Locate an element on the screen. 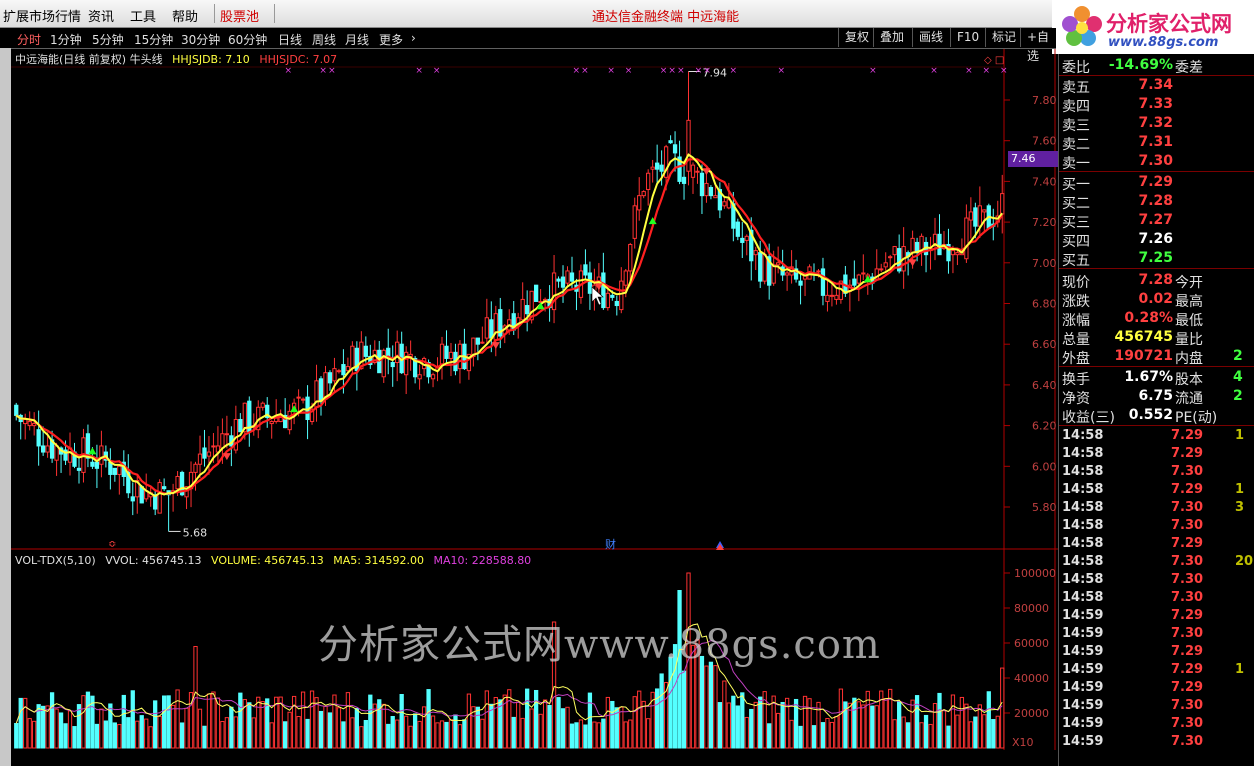 This screenshot has width=1254, height=766. stat-label: 外盘 is located at coordinates (1076, 359).